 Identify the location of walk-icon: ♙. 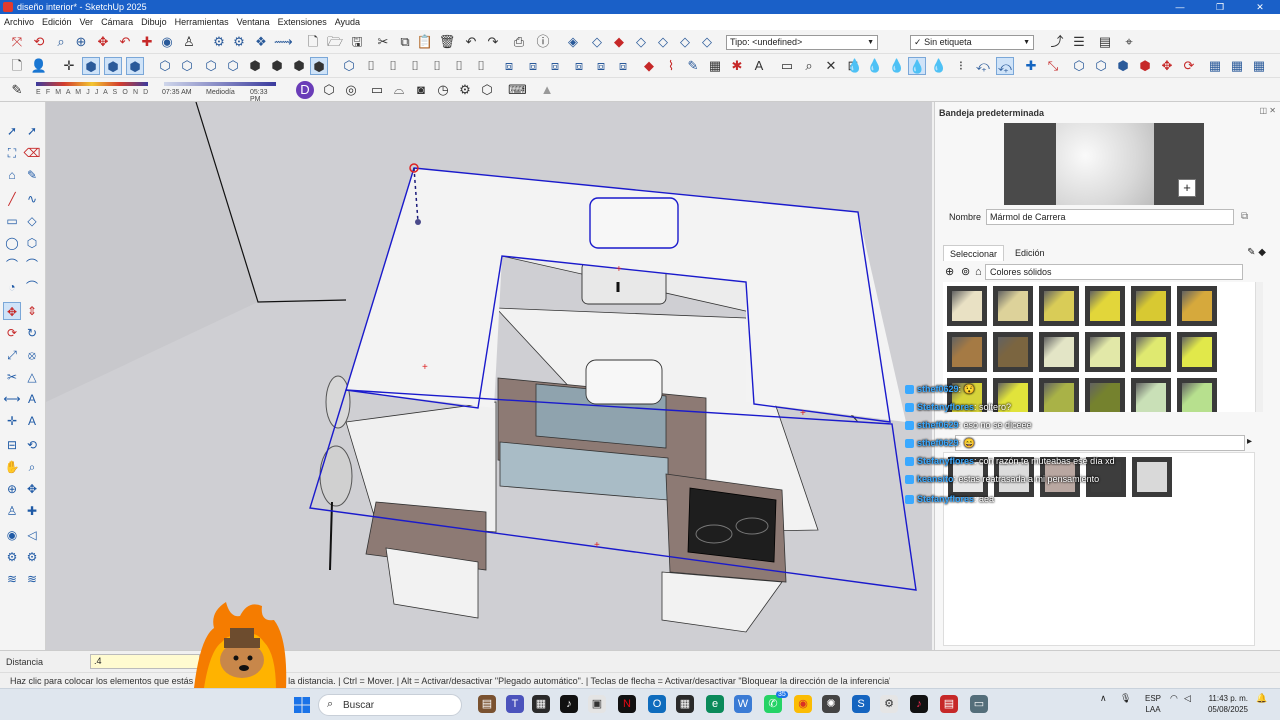
(189, 42).